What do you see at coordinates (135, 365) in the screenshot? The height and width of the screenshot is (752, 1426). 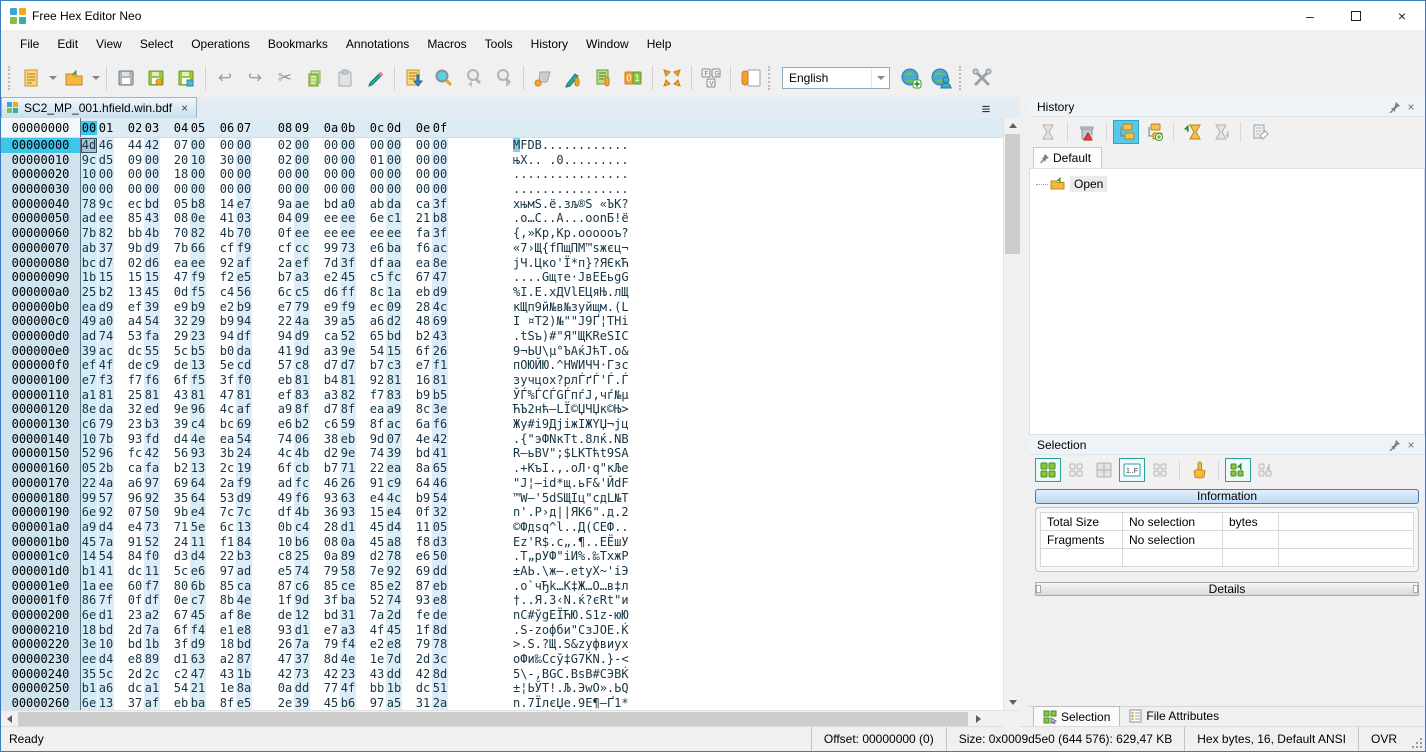 I see `hex-byte: de` at bounding box center [135, 365].